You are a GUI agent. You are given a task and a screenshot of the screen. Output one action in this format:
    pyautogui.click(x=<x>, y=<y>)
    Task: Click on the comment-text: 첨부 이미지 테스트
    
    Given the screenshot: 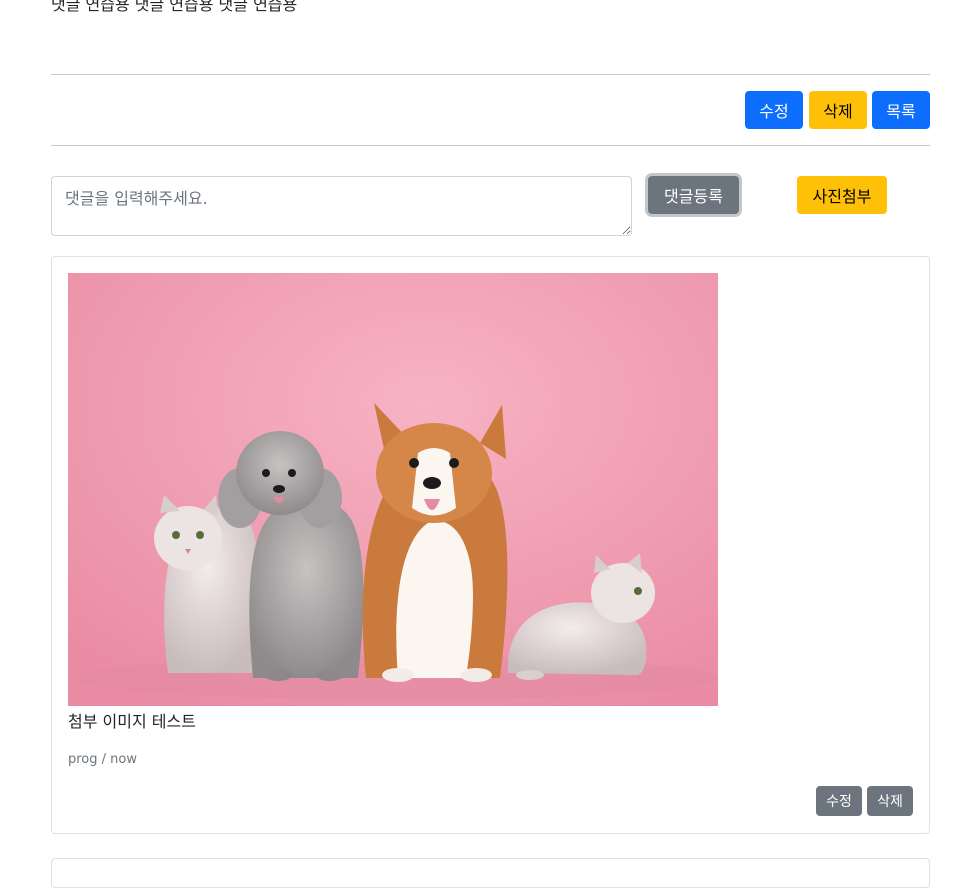 What is the action you would take?
    pyautogui.click(x=132, y=721)
    